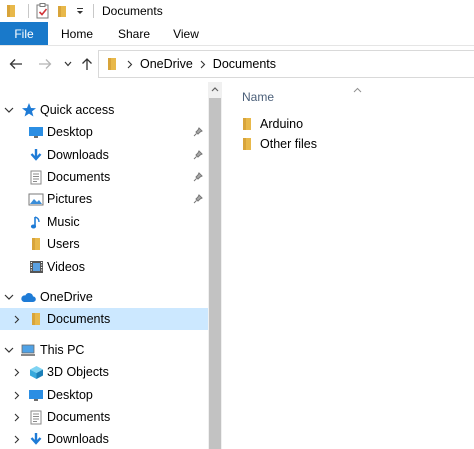 This screenshot has width=474, height=449. Describe the element at coordinates (36, 372) in the screenshot. I see `3d-objects-icon` at that location.